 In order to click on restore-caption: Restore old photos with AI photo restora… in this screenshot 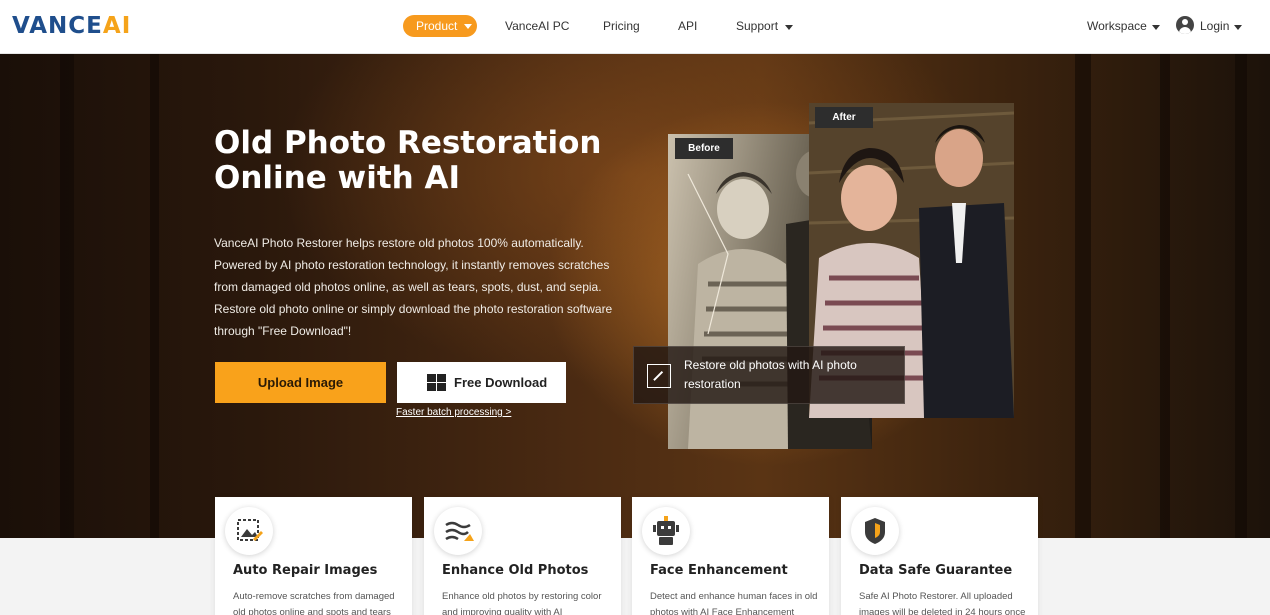, I will do `click(770, 374)`.